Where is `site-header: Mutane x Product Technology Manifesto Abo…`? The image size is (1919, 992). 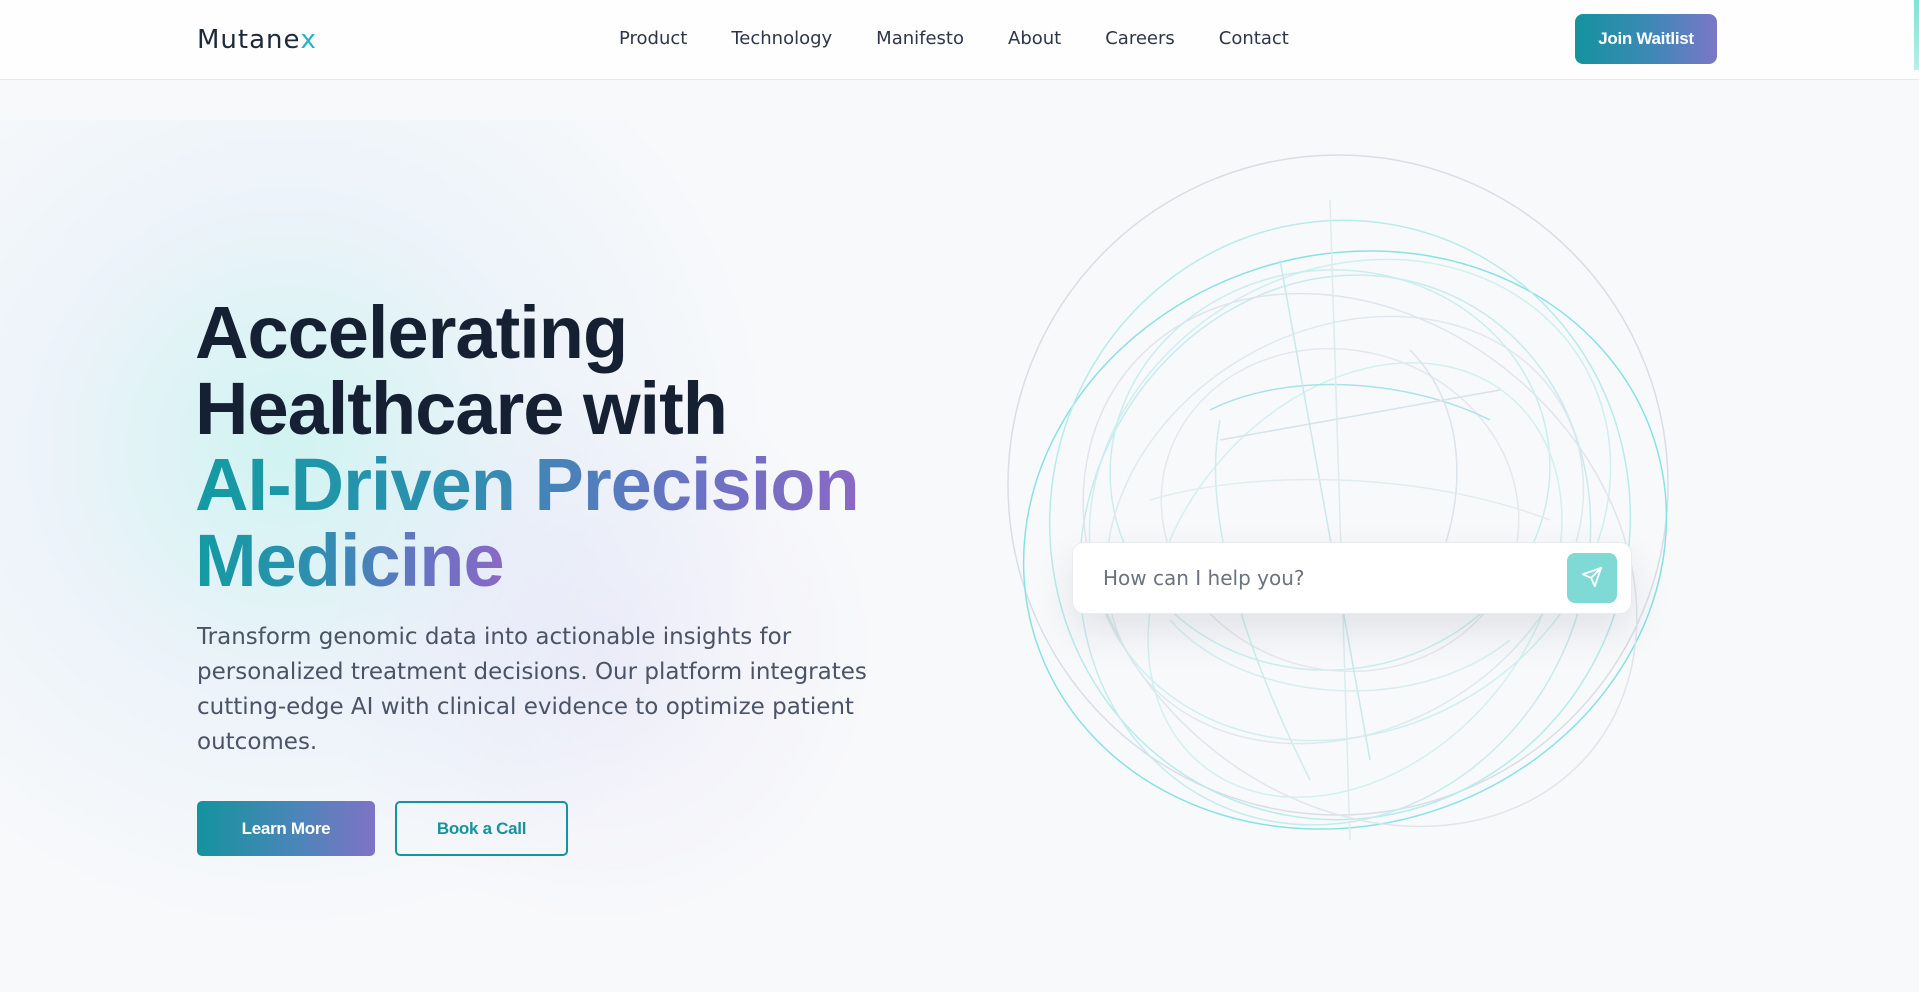
site-header: Mutane x Product Technology Manifesto Abo… is located at coordinates (959, 40).